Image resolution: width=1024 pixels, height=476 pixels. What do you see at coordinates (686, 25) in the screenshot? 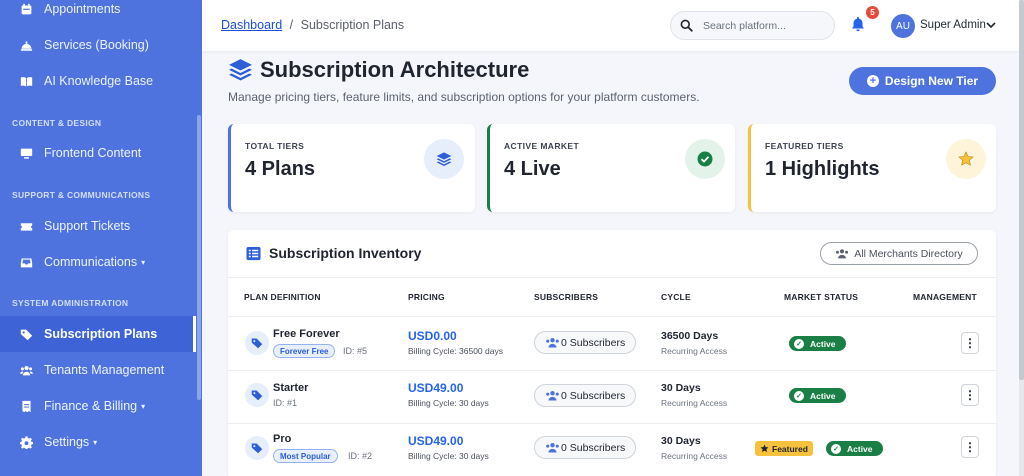
I see `search-icon` at bounding box center [686, 25].